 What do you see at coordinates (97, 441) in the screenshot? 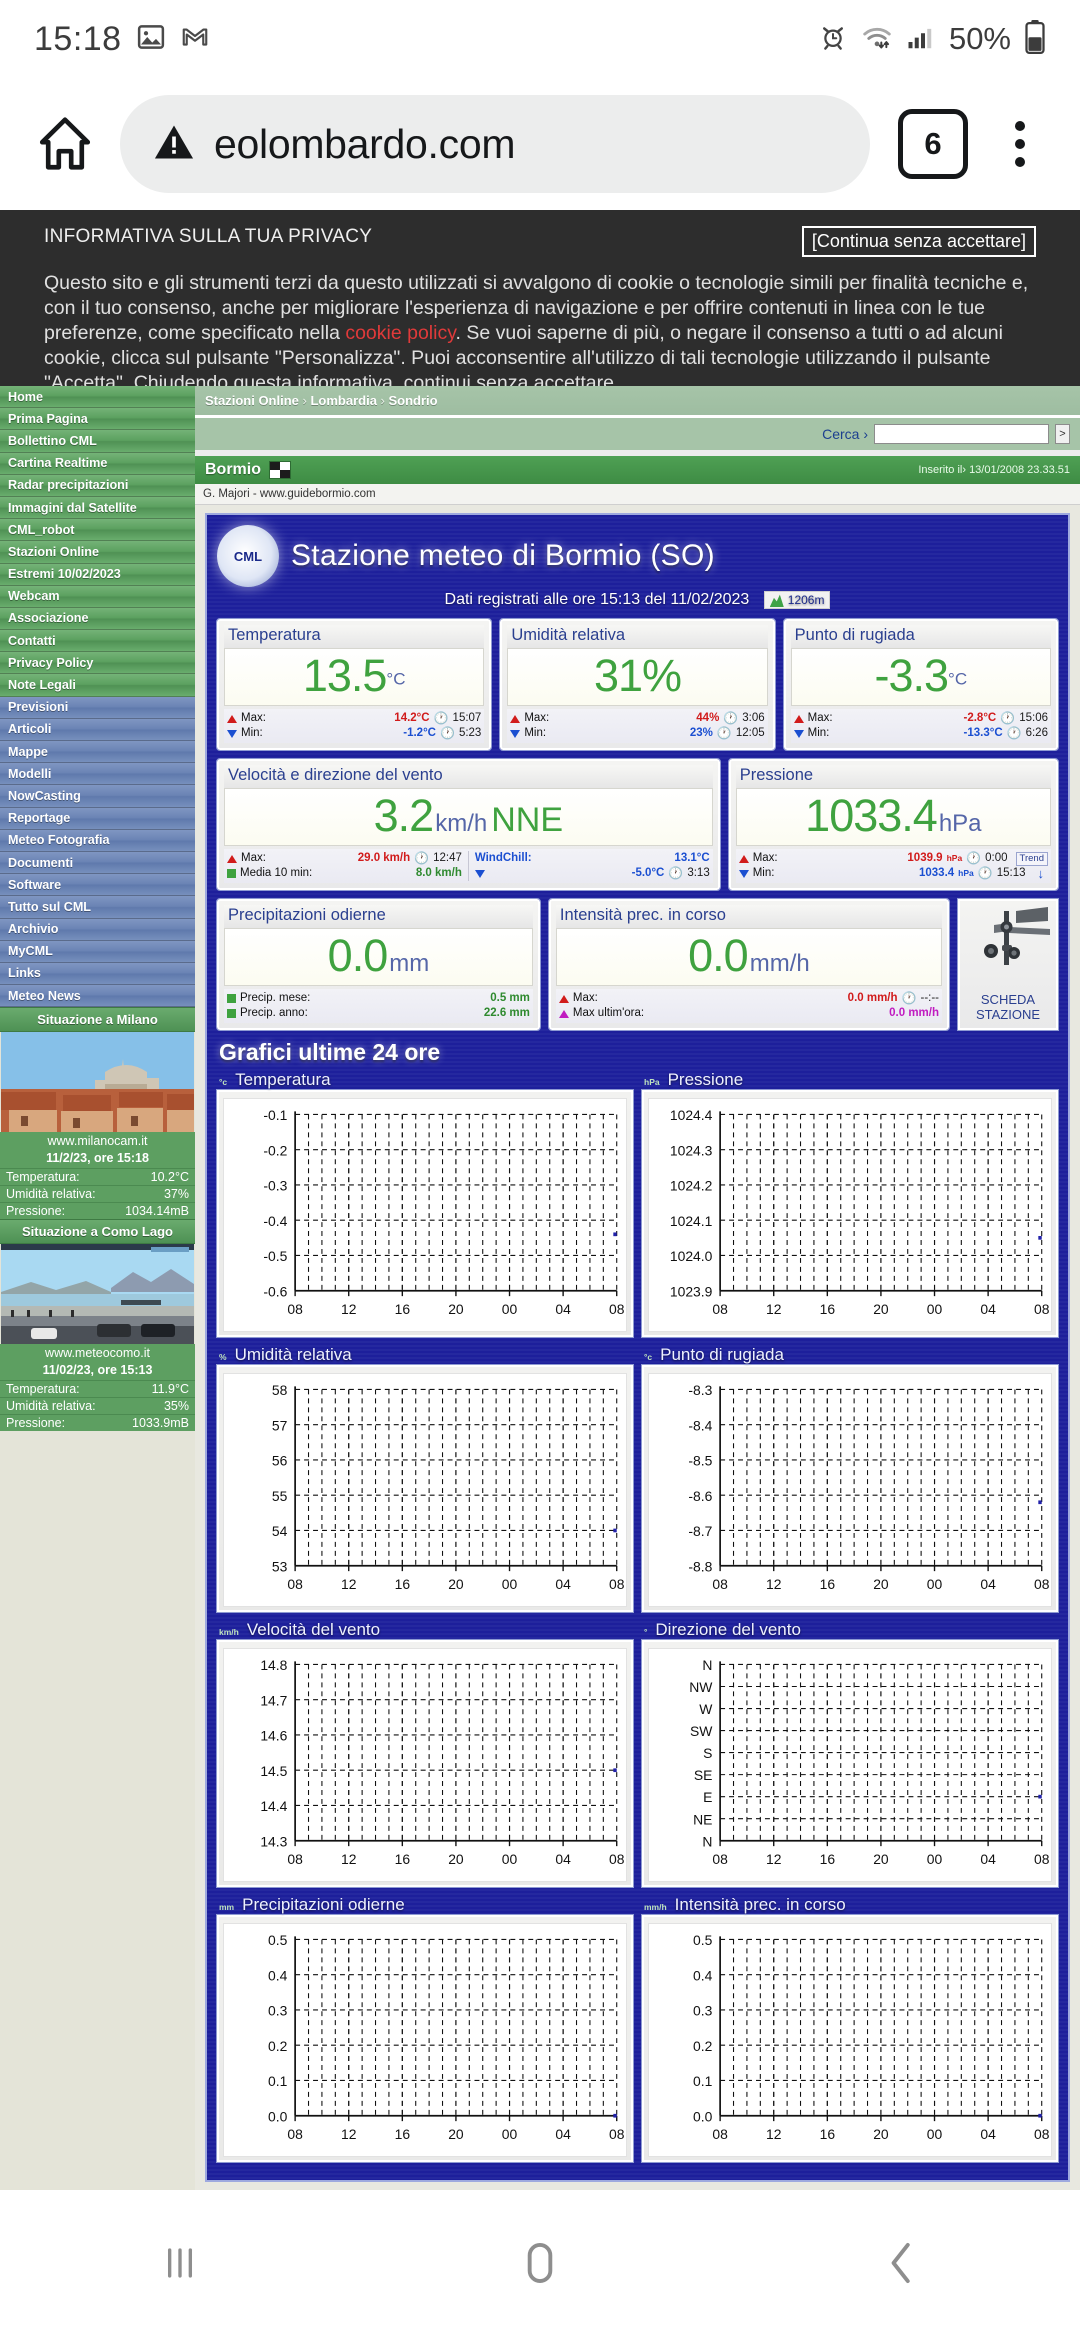
I see `sidebar-item-bollettino-cml: Bollettino CML` at bounding box center [97, 441].